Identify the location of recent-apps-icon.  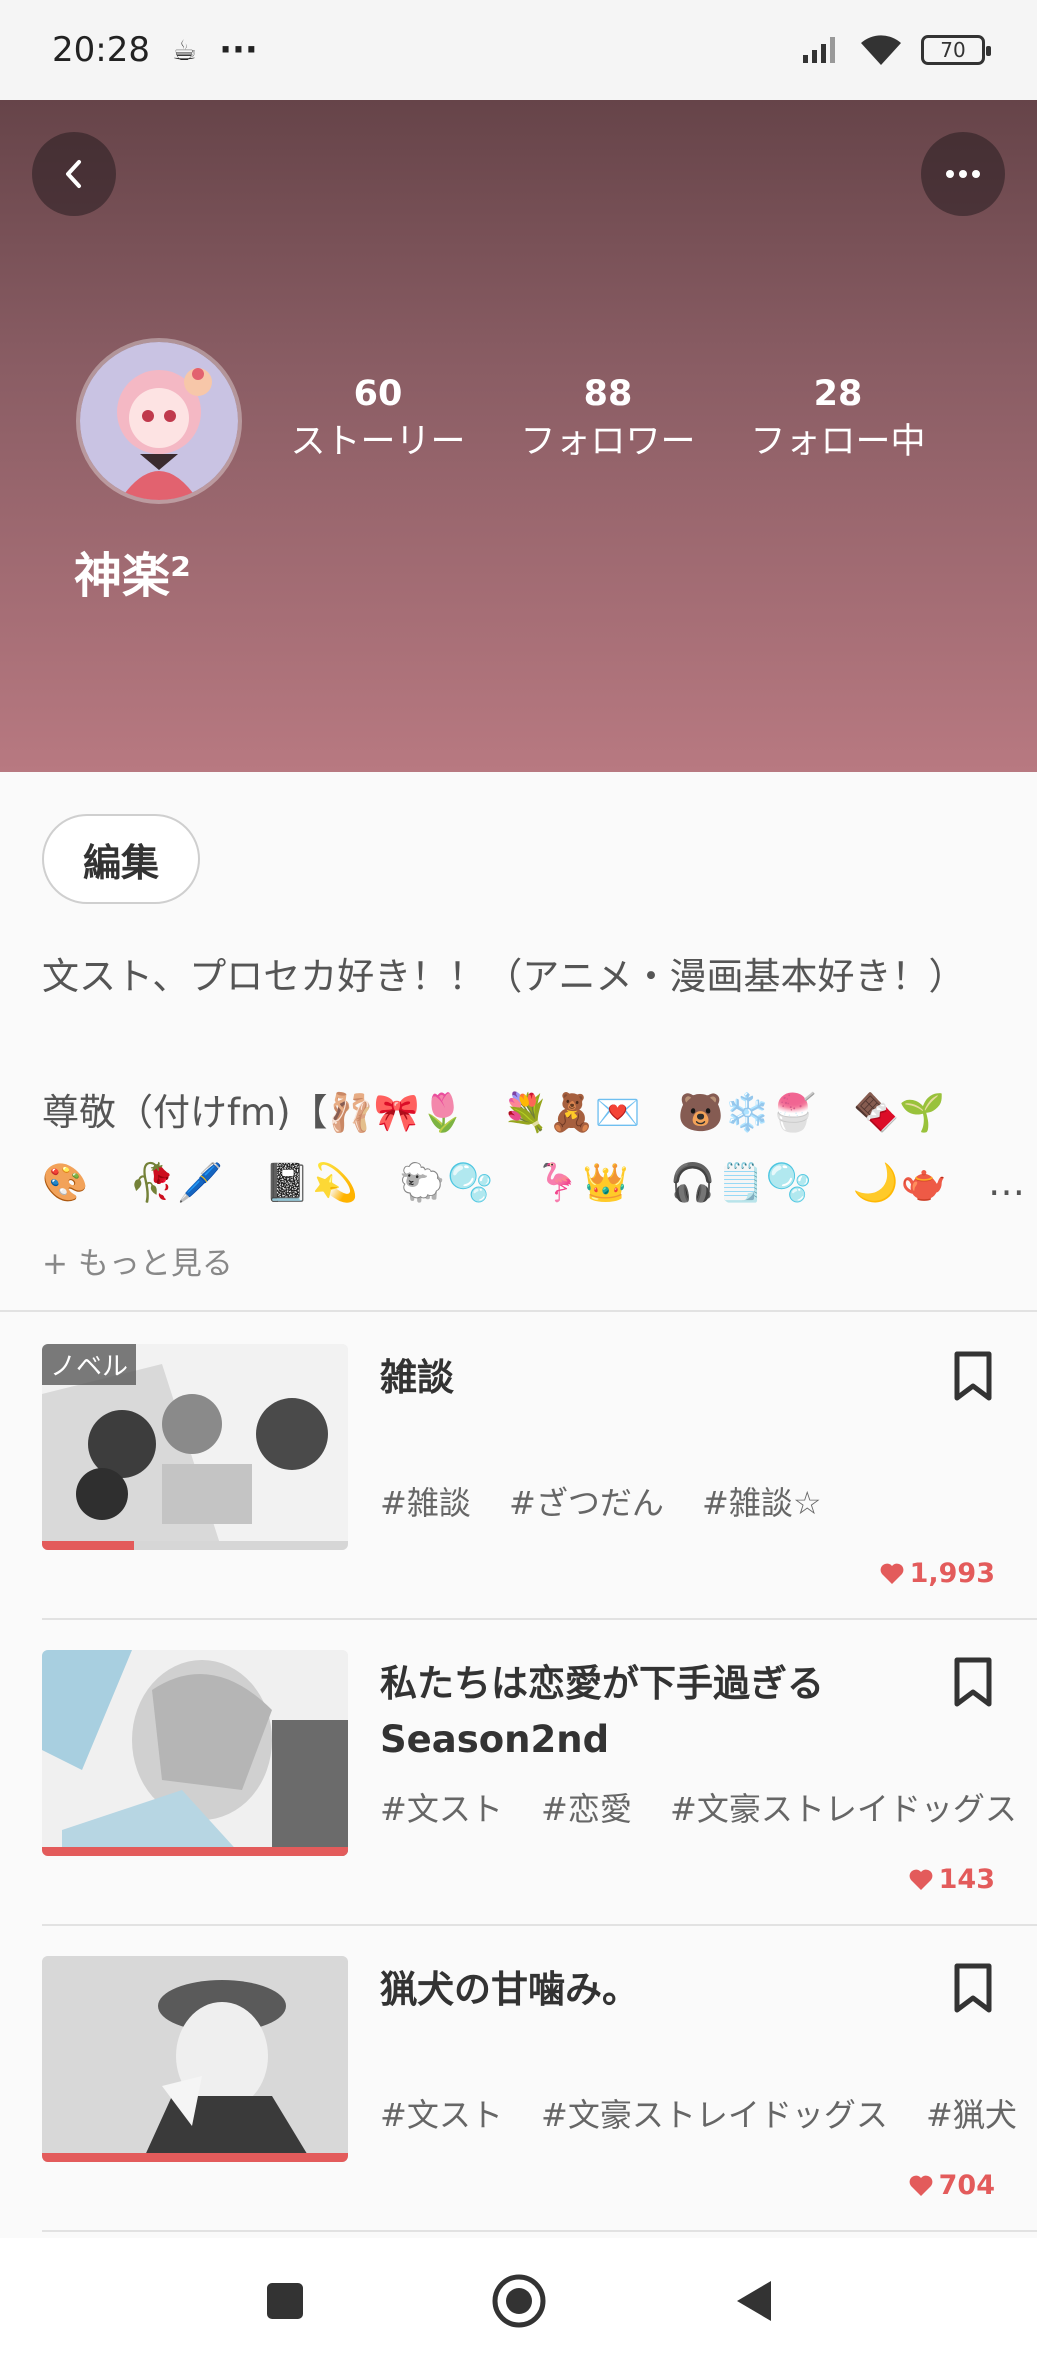
(285, 2301).